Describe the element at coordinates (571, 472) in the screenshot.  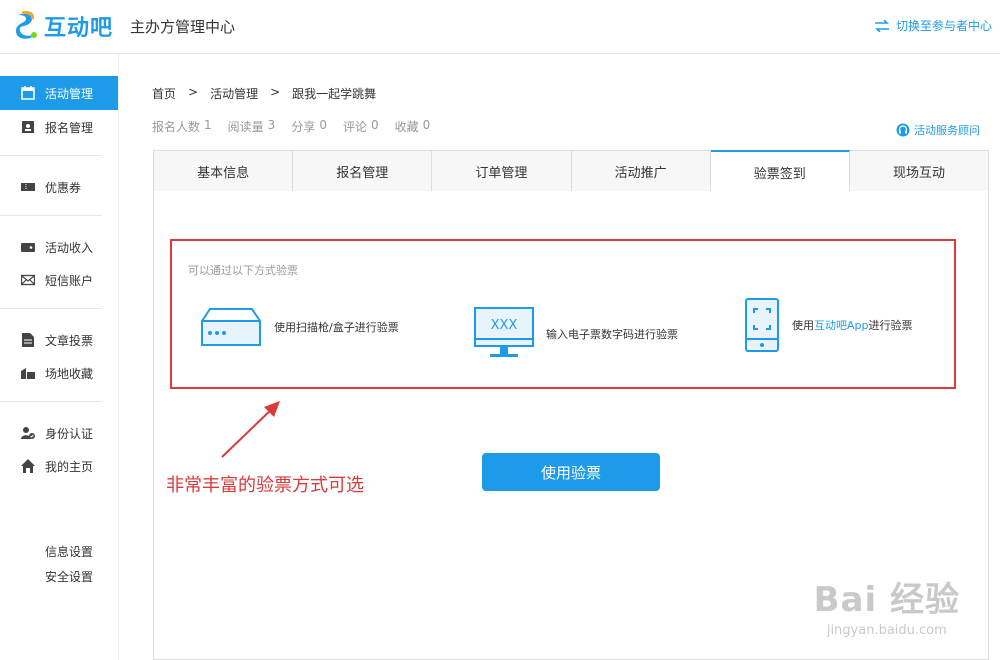
I see `use-verification-button: 使用验票` at that location.